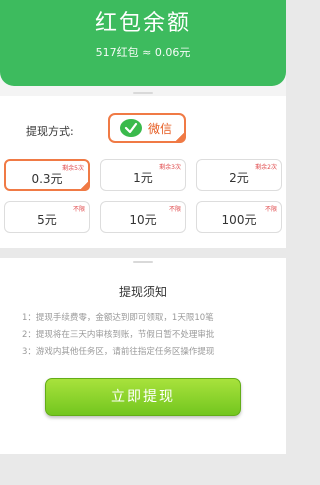 Image resolution: width=320 pixels, height=485 pixels. Describe the element at coordinates (239, 178) in the screenshot. I see `amount-value: 2元` at that location.